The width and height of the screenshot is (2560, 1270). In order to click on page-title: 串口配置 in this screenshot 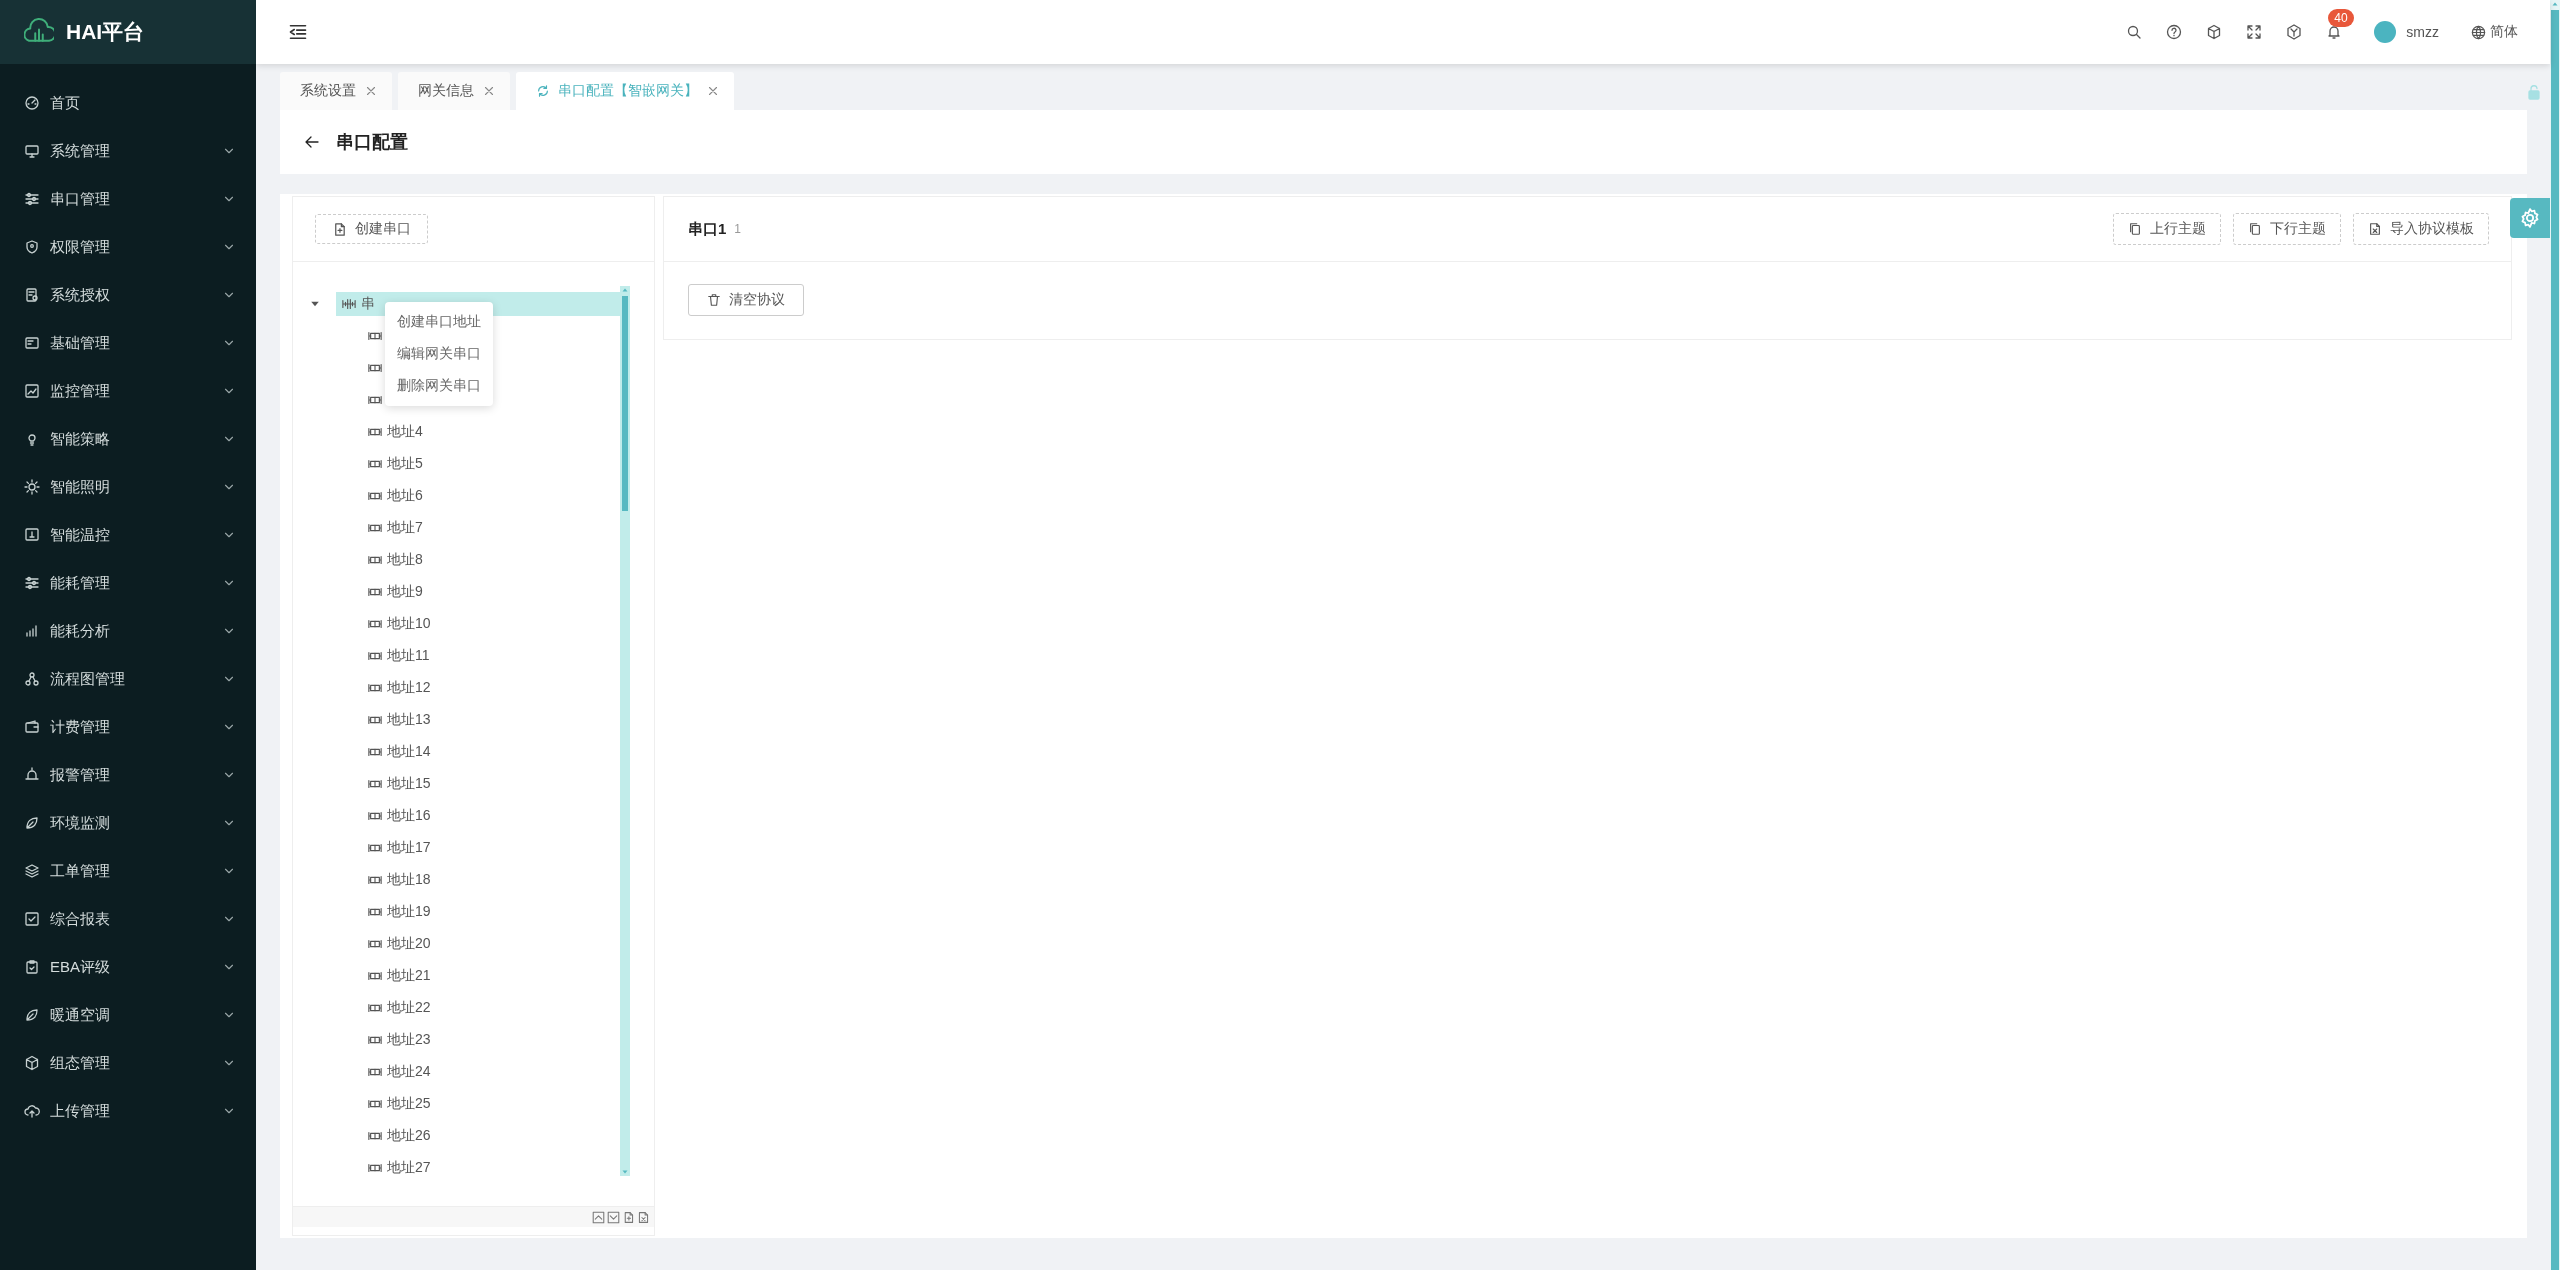, I will do `click(372, 142)`.